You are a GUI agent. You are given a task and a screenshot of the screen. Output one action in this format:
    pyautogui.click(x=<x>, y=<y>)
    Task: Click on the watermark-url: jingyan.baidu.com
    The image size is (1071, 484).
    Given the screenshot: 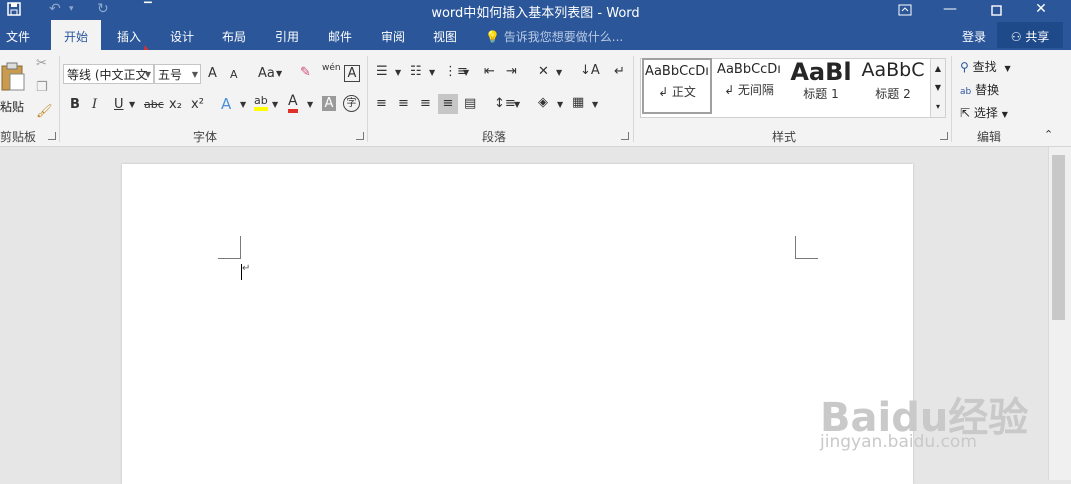 What is the action you would take?
    pyautogui.click(x=898, y=442)
    